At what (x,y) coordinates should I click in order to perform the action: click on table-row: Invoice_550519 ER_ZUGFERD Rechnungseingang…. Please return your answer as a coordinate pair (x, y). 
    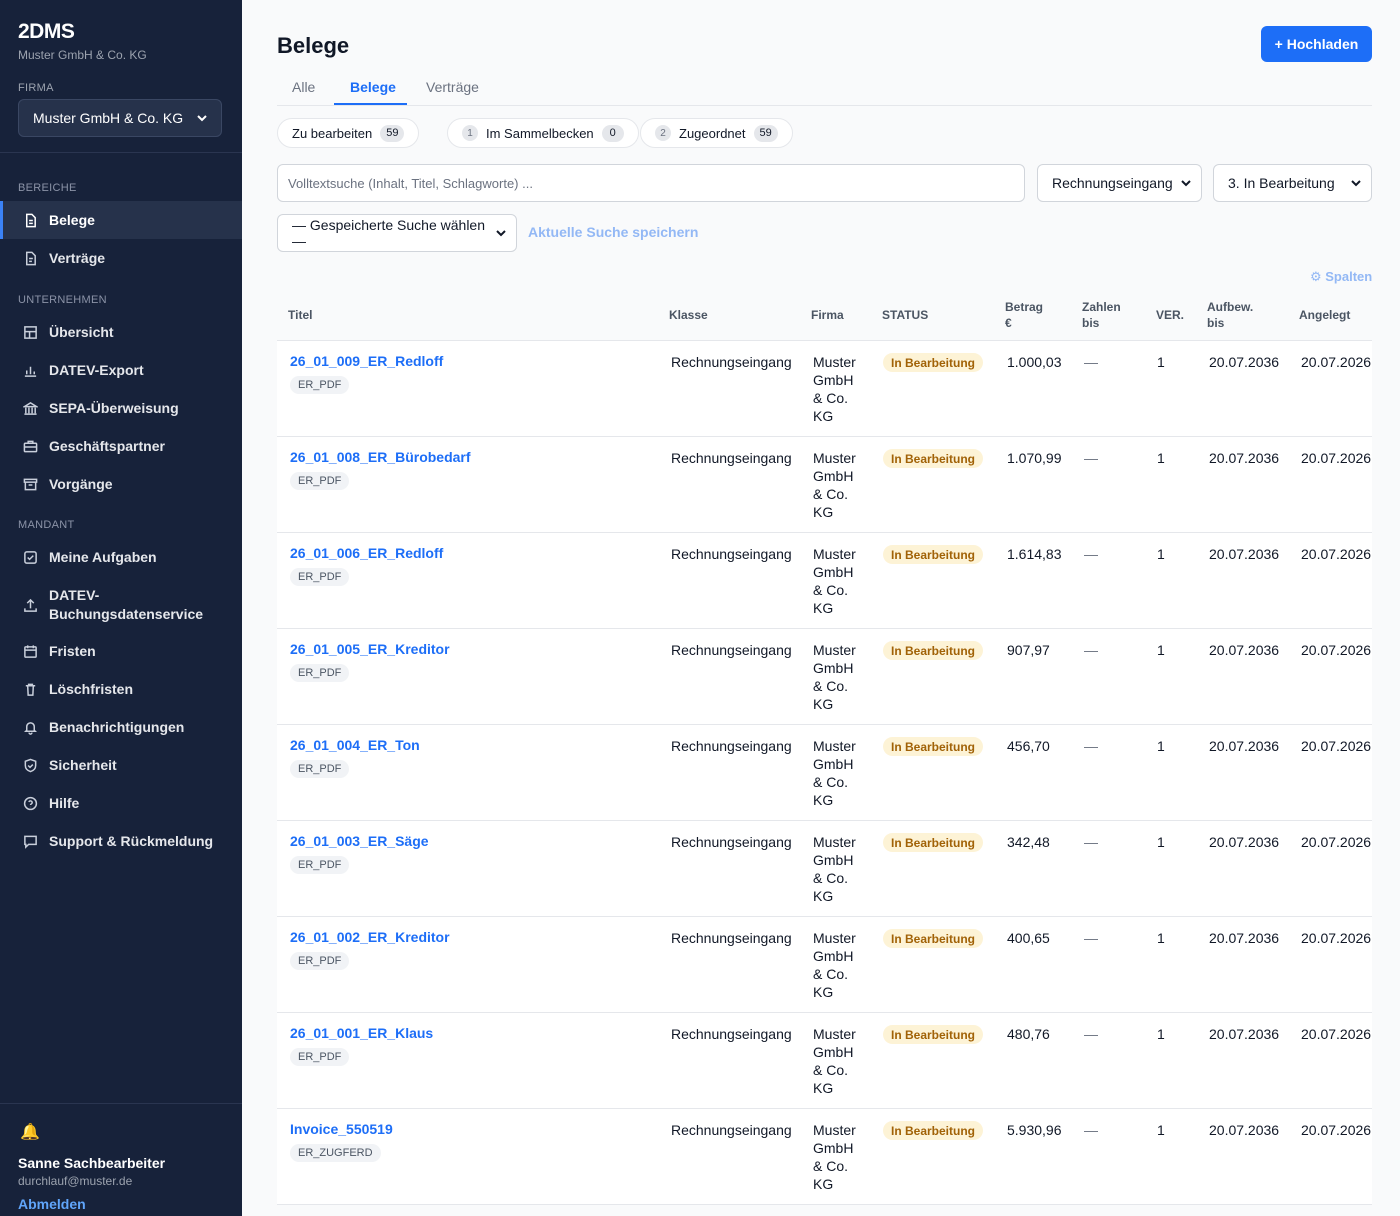
    Looking at the image, I should click on (824, 1157).